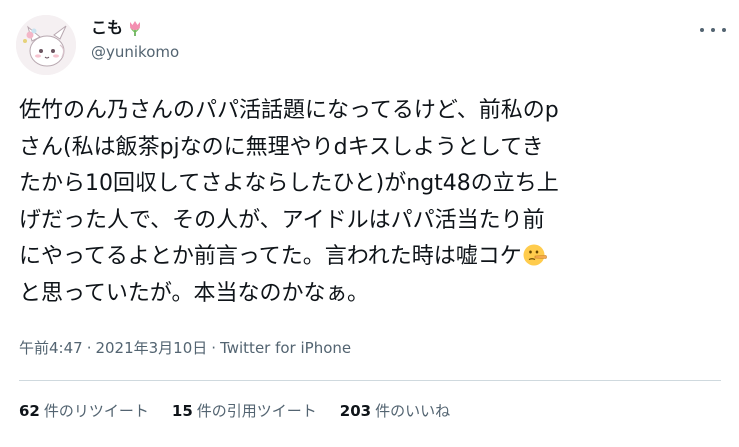  I want to click on quote-tweets-label: 件の引用ツイート, so click(256, 411).